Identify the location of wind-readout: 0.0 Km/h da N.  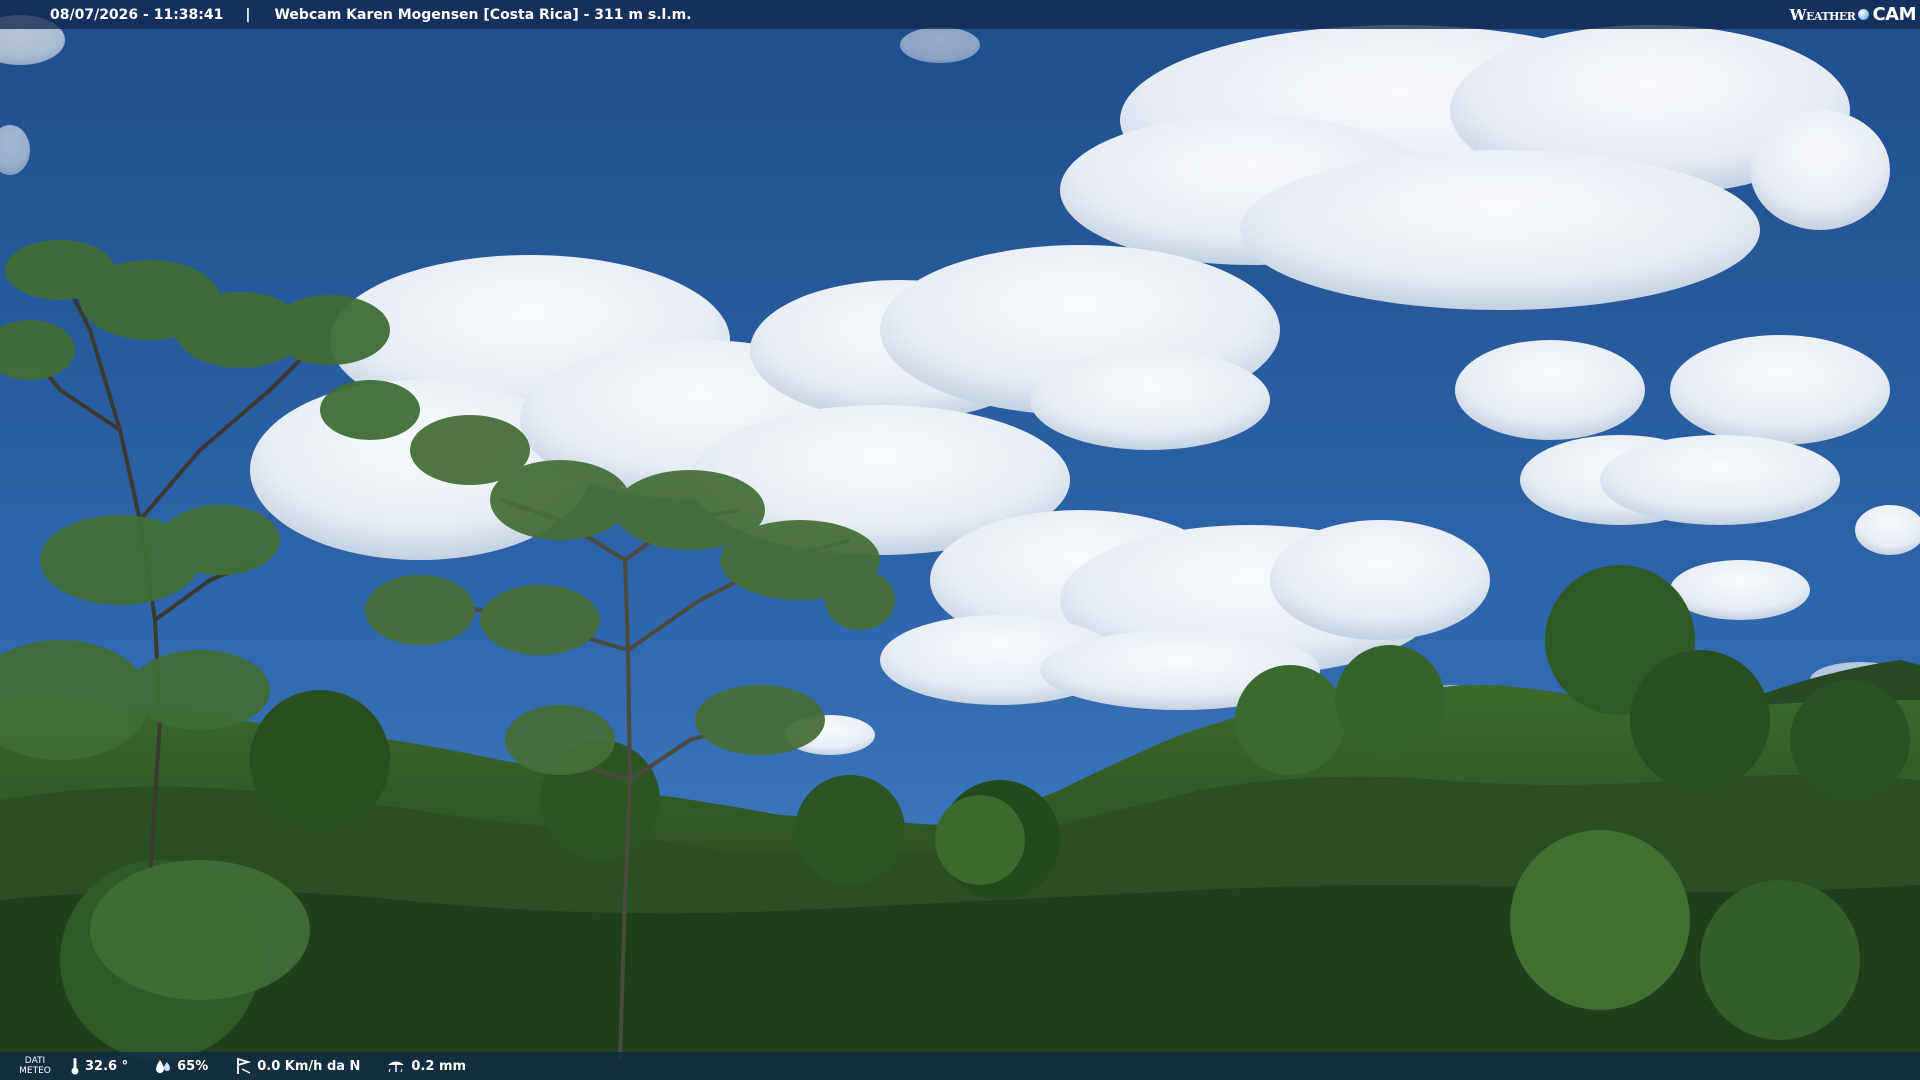
(297, 1066).